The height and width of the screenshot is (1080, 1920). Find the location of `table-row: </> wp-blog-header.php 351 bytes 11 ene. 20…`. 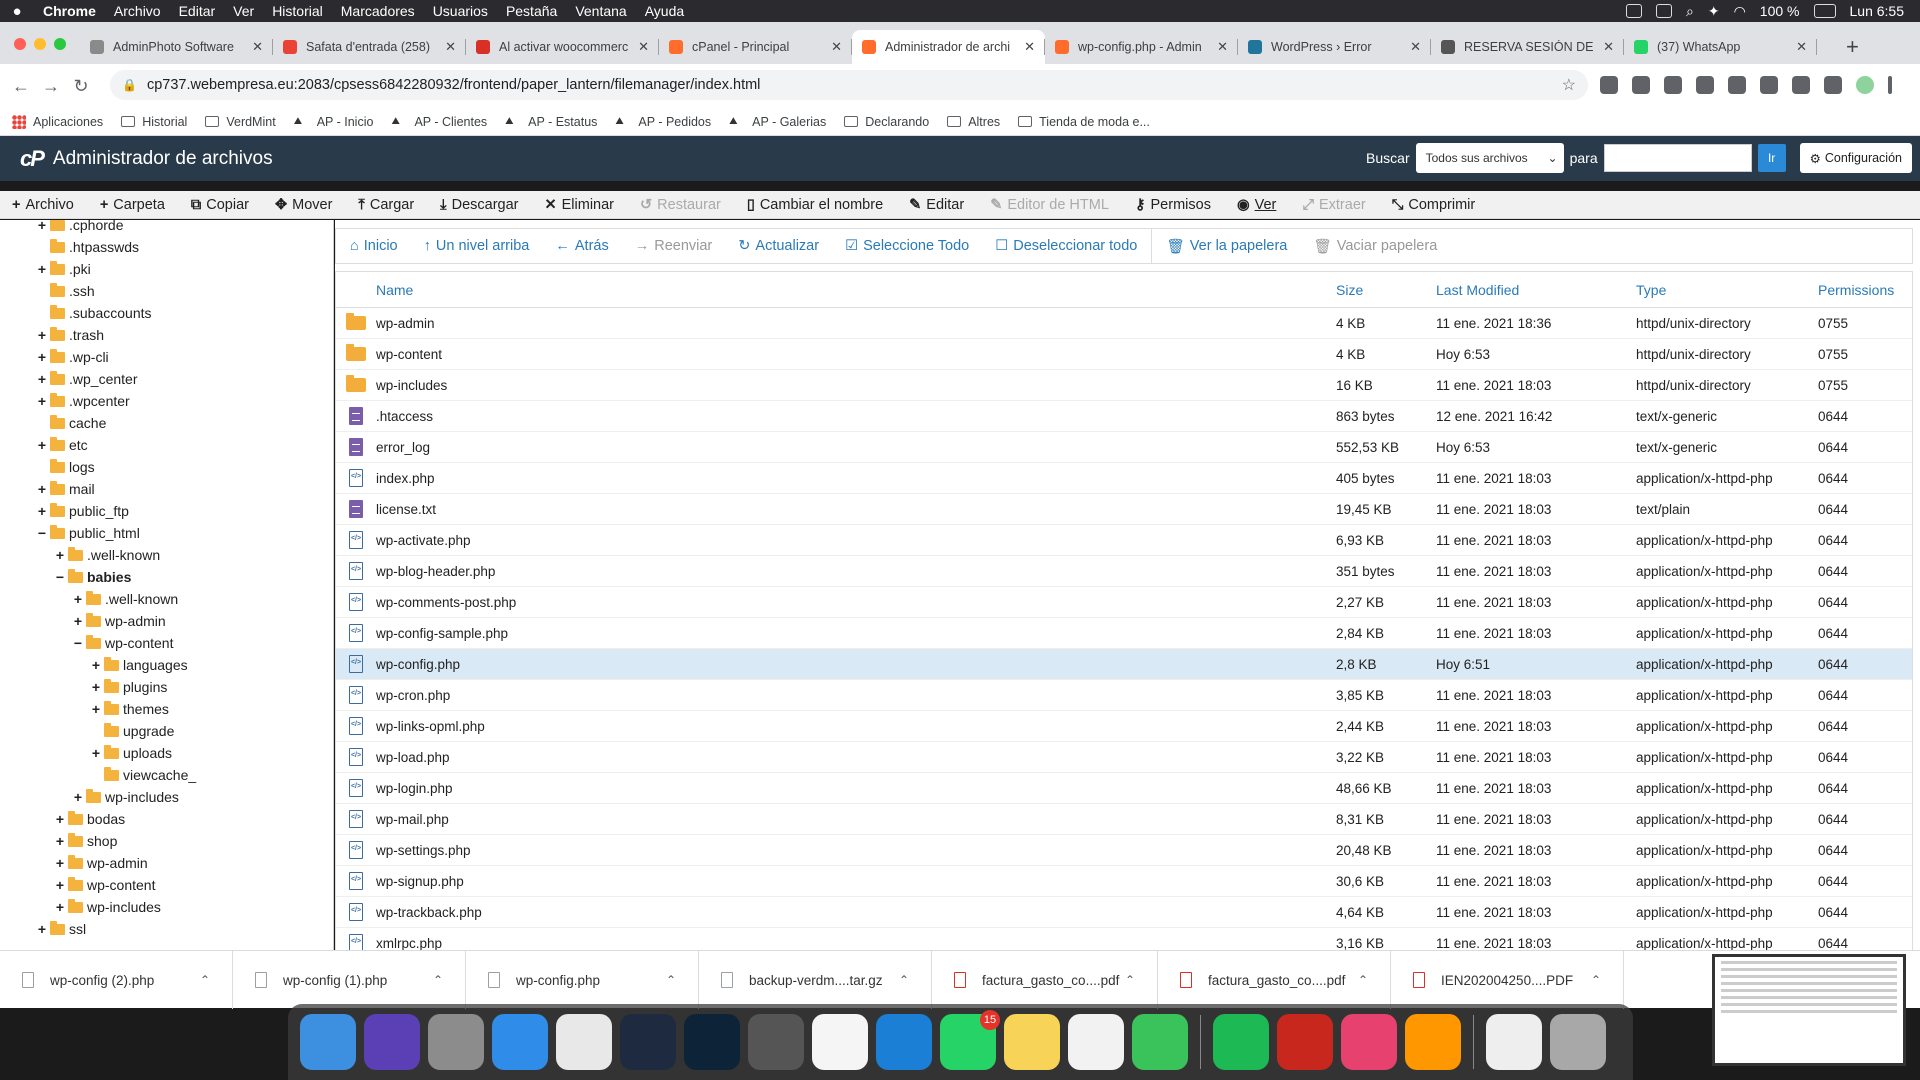

table-row: </> wp-blog-header.php 351 bytes 11 ene. 20… is located at coordinates (1124, 571).